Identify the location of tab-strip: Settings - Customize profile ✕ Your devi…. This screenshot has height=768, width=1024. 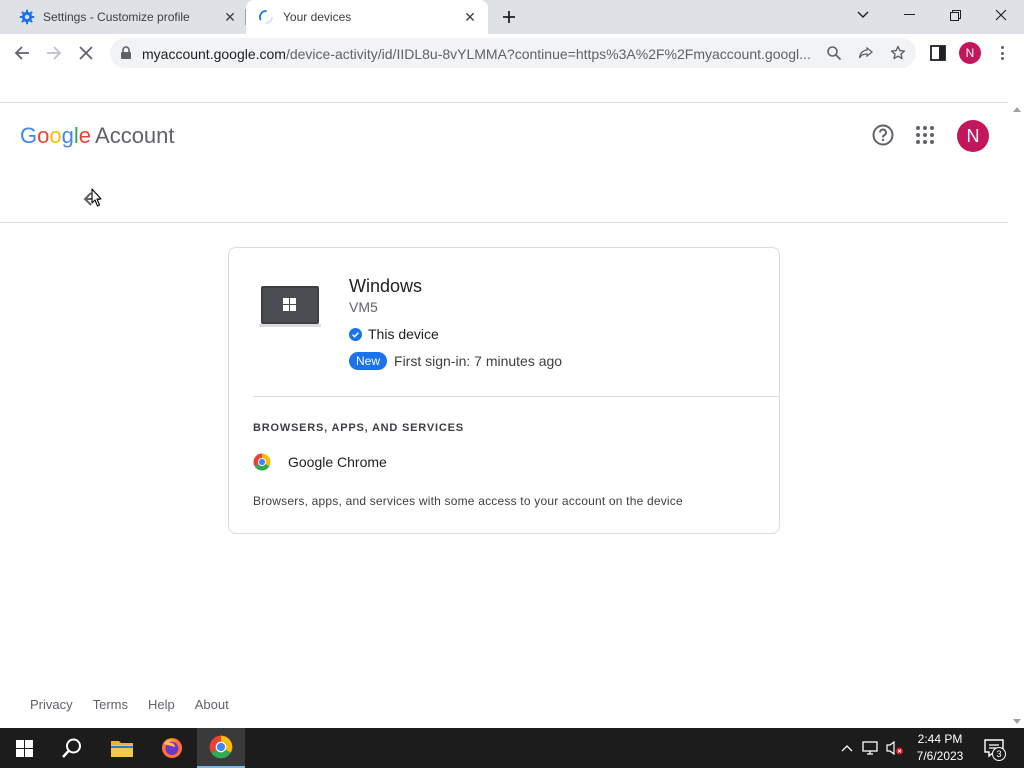
(512, 17).